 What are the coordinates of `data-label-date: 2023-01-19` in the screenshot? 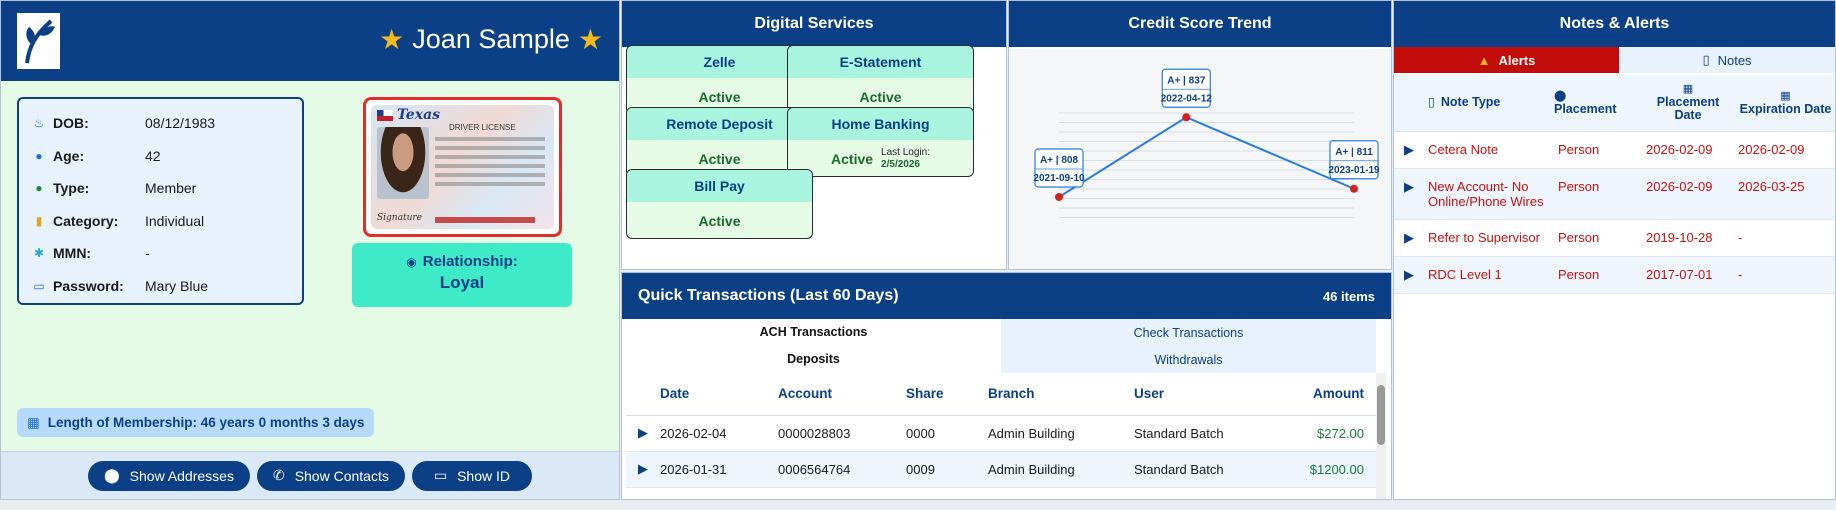 It's located at (1354, 170).